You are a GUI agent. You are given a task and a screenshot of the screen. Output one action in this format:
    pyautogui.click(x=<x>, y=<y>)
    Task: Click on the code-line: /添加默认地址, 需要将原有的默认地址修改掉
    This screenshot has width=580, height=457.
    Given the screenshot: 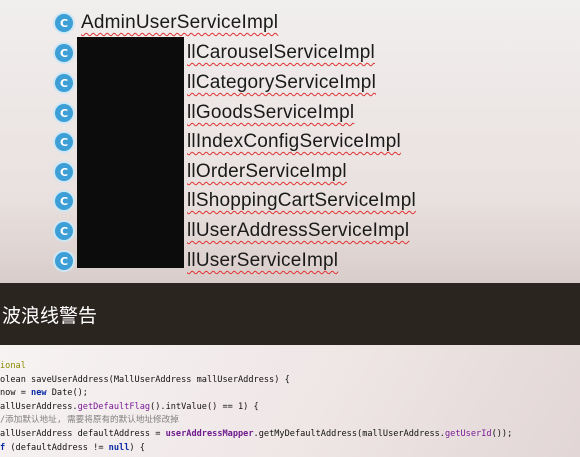 What is the action you would take?
    pyautogui.click(x=89, y=420)
    